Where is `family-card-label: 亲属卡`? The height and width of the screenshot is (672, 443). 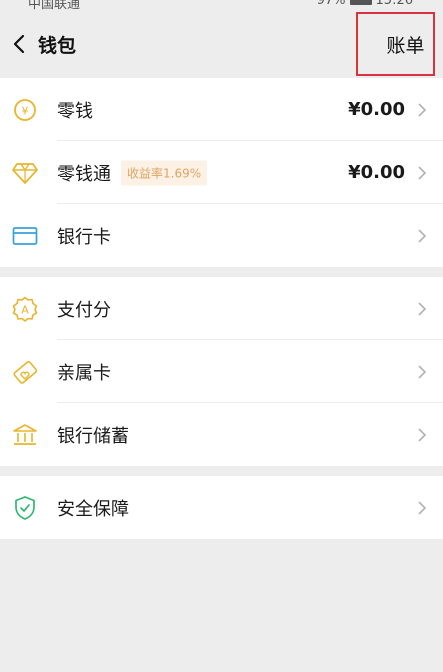 family-card-label: 亲属卡 is located at coordinates (84, 373).